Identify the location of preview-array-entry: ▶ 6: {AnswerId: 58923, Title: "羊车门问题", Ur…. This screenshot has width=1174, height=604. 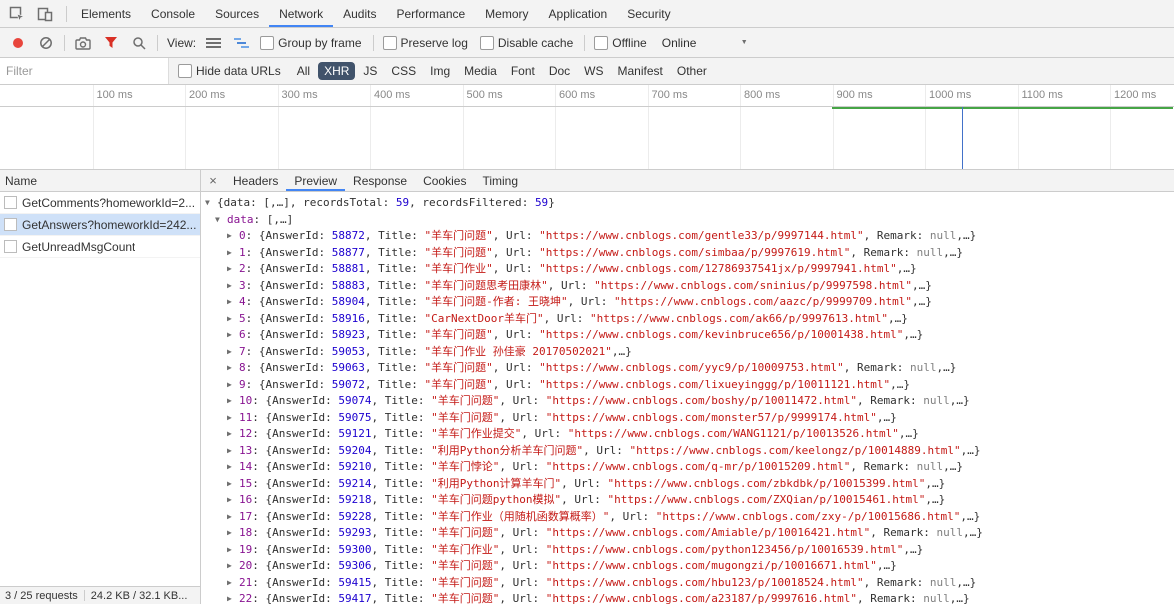
(687, 335).